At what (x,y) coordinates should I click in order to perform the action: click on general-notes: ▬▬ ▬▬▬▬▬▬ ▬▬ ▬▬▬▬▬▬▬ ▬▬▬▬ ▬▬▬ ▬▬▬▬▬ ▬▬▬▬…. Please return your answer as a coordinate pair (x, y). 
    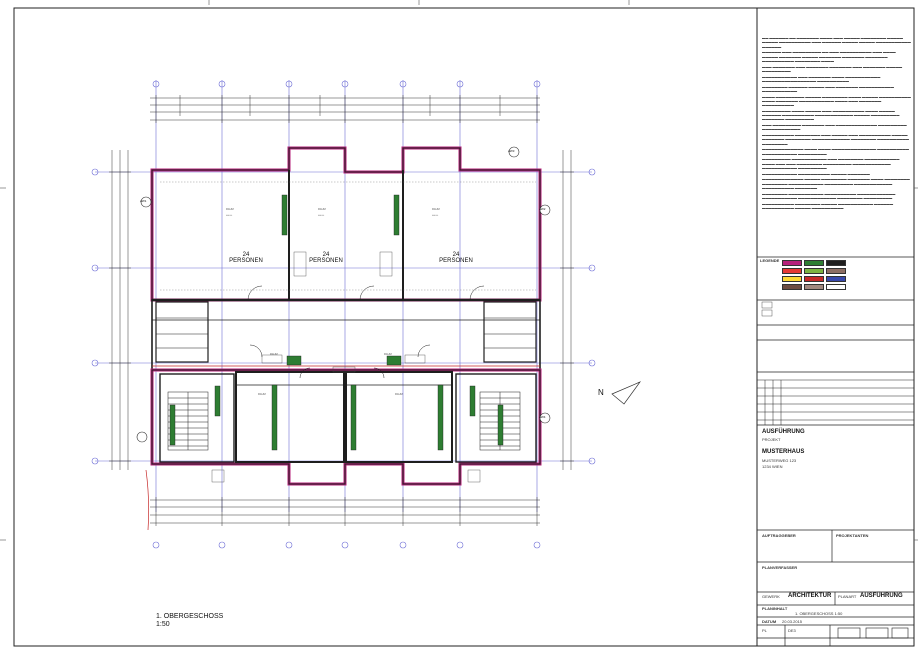
    Looking at the image, I should click on (836, 123).